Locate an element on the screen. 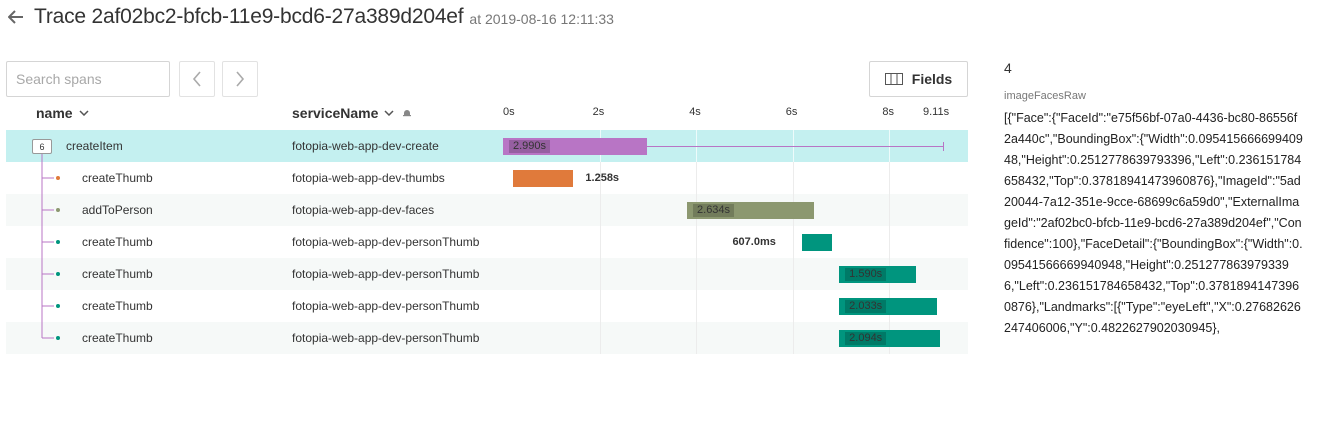  span-duration-bar: 2.634s is located at coordinates (751, 210).